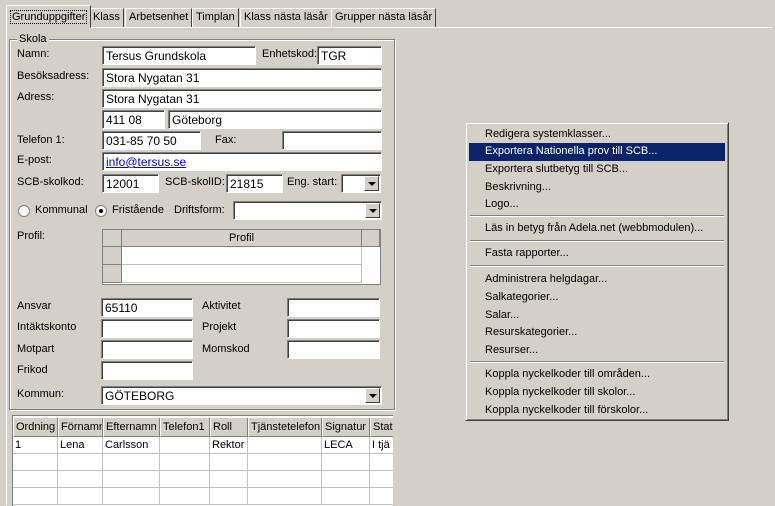 This screenshot has width=775, height=506. What do you see at coordinates (80, 445) in the screenshot?
I see `table-cell: Lena` at bounding box center [80, 445].